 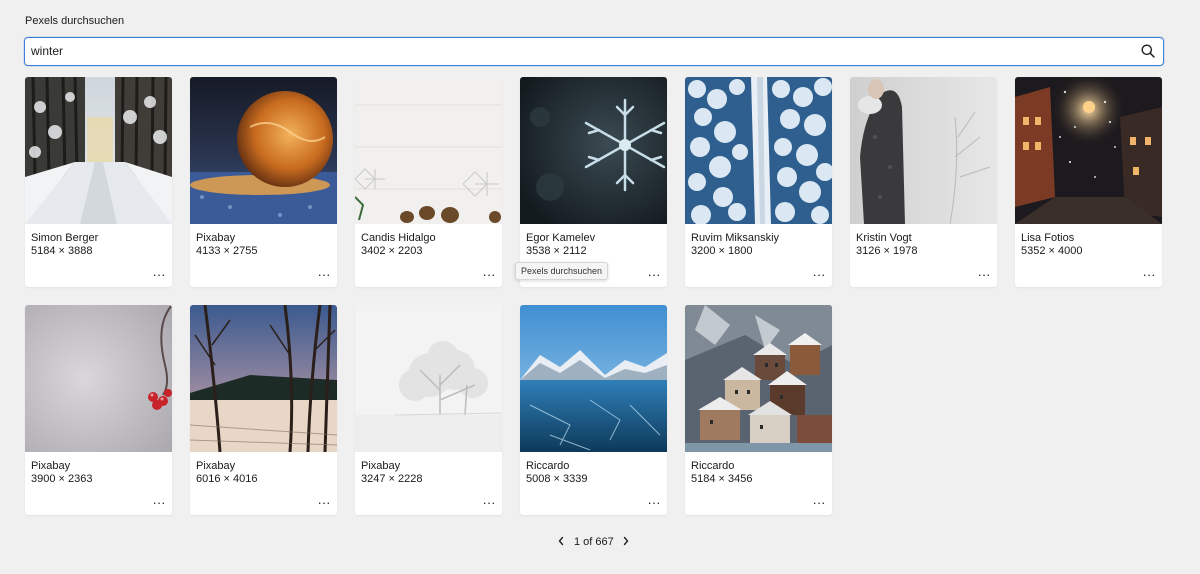 I want to click on image-card: Pixabay 3247 × 2228 ···, so click(x=428, y=410).